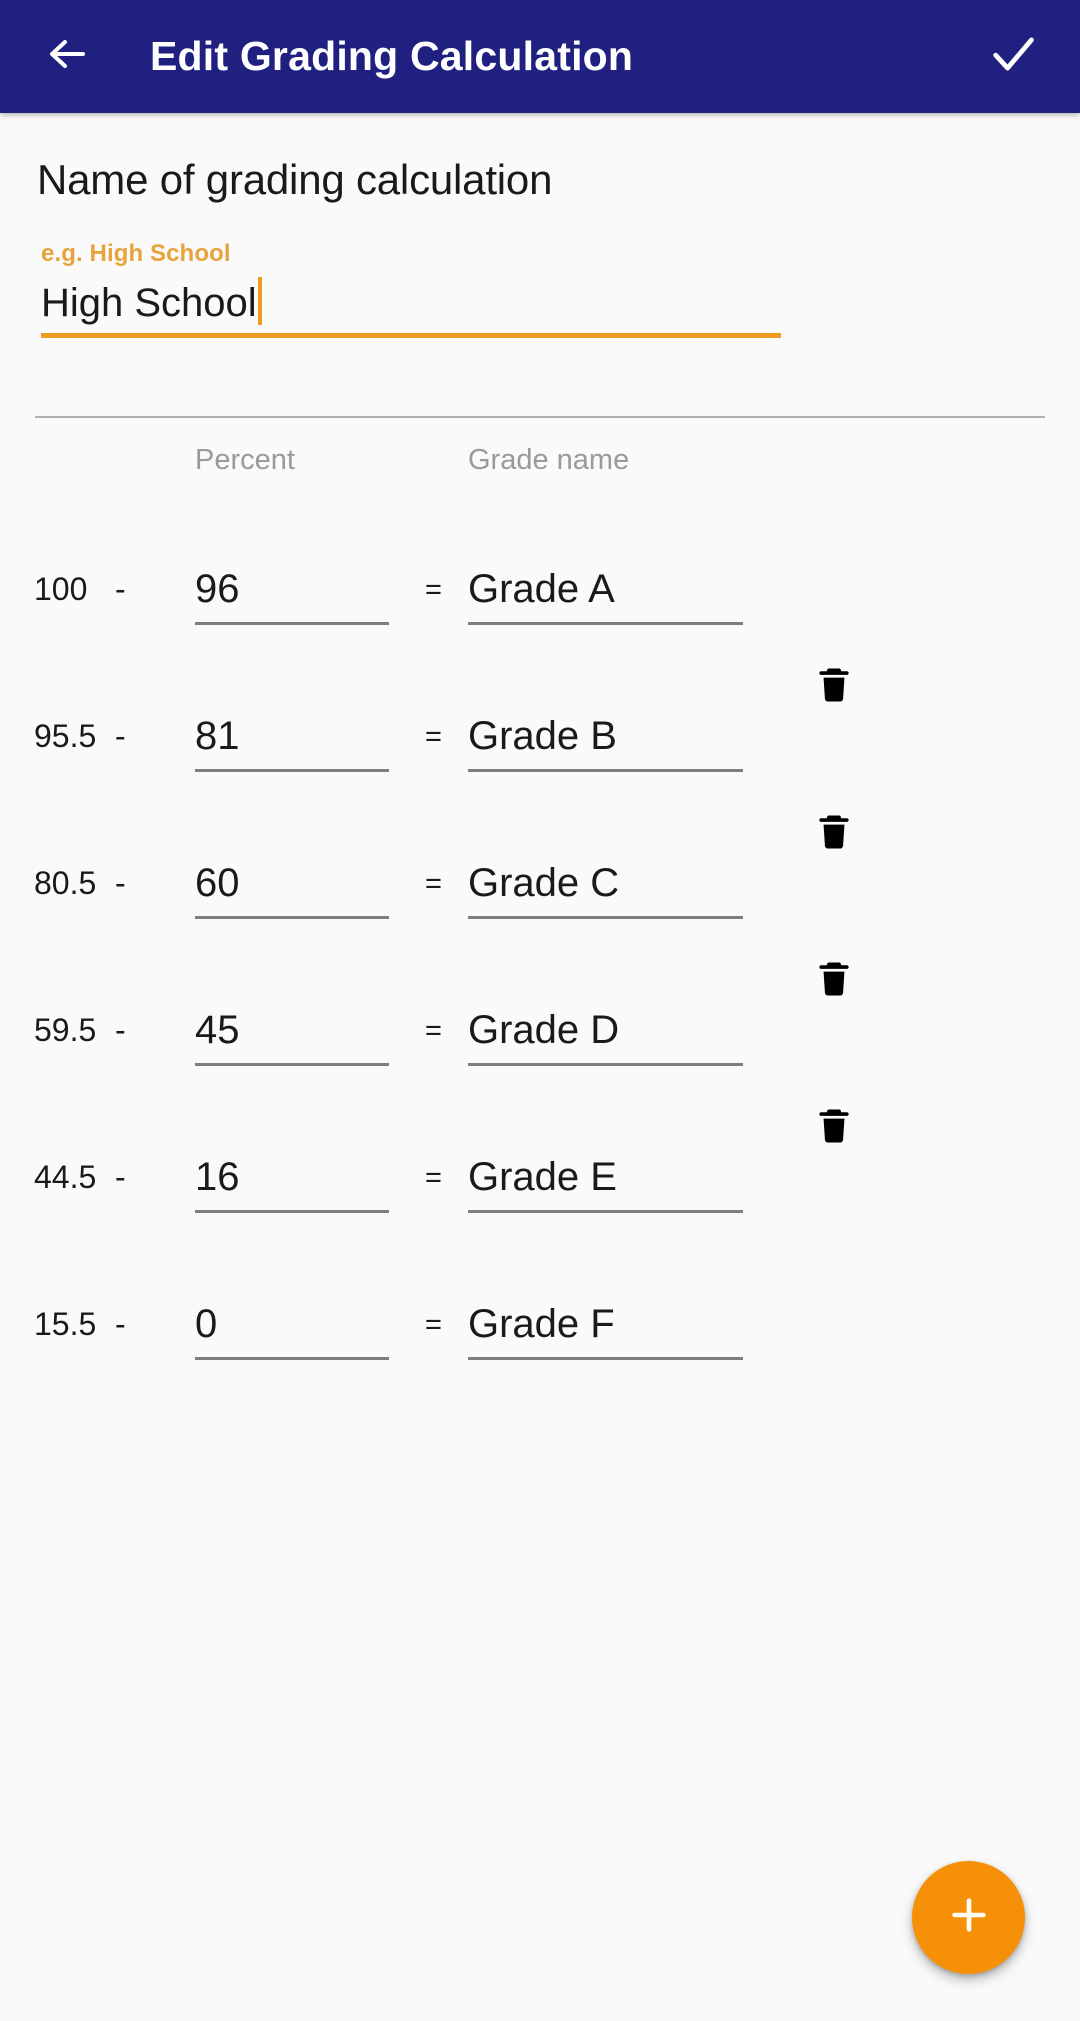  What do you see at coordinates (540, 698) in the screenshot?
I see `table-row: 95.5 - 81 = Grade B` at bounding box center [540, 698].